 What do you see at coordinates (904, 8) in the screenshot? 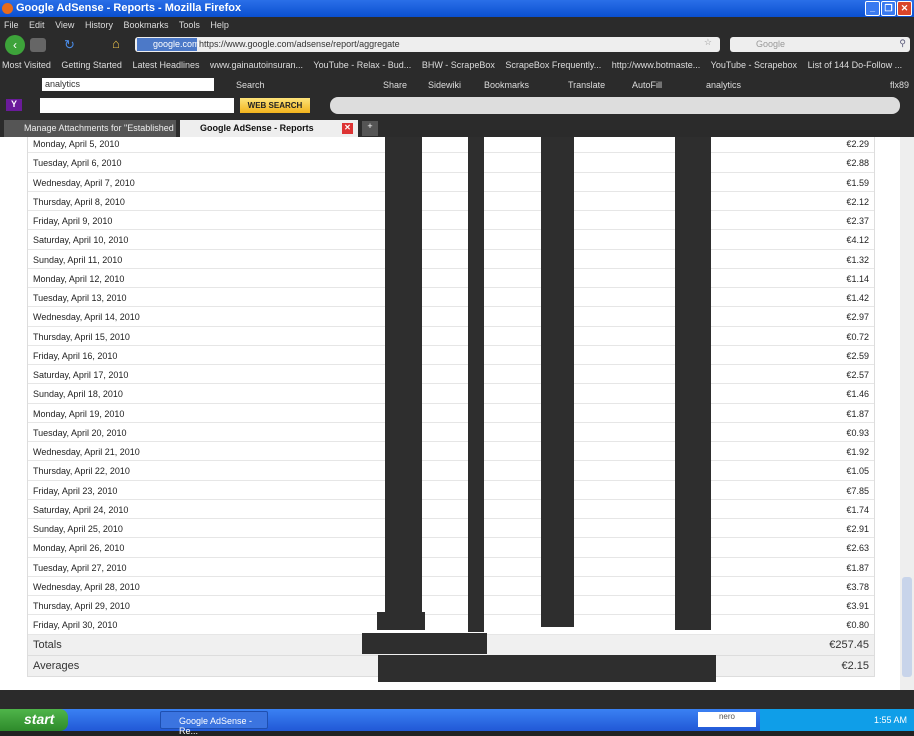
I see `close-button: ✕` at bounding box center [904, 8].